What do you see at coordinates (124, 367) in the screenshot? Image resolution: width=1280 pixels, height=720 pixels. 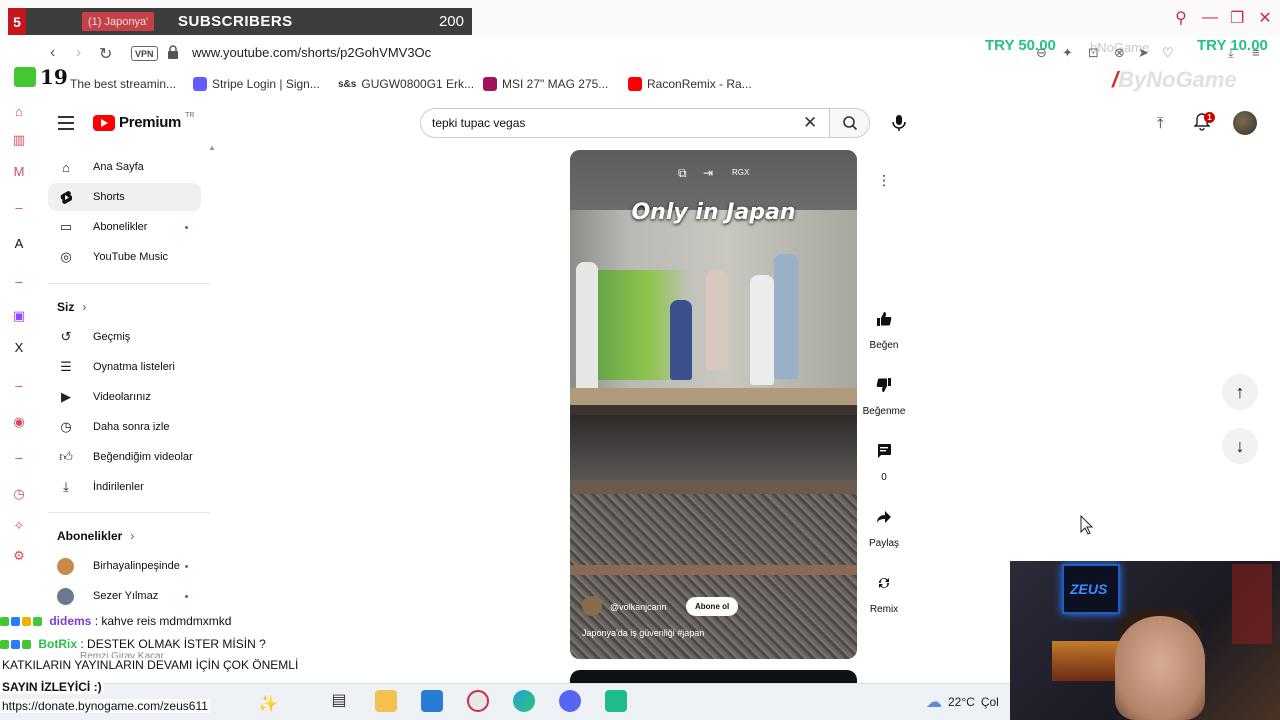 I see `sidebar-item-playlists: ☰ Oynatma listeleri` at bounding box center [124, 367].